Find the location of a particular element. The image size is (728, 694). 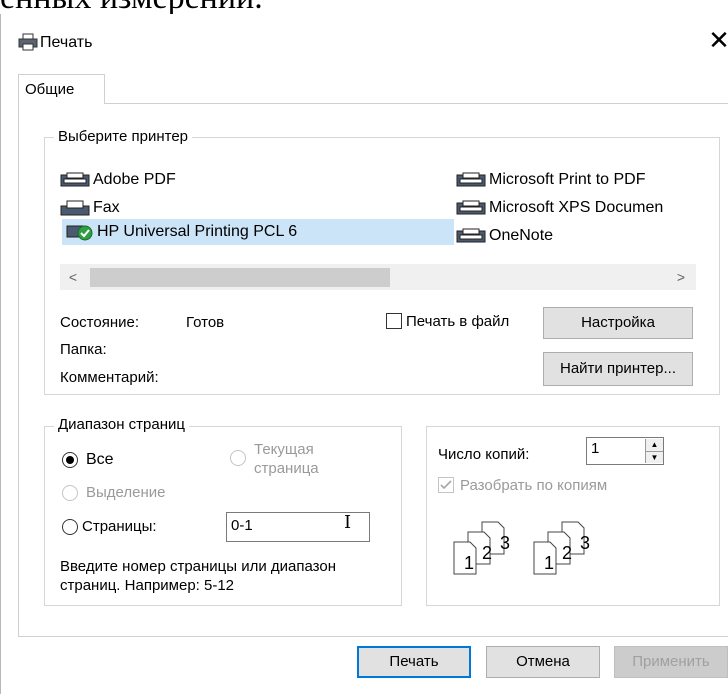

radio-current-page is located at coordinates (238, 458).